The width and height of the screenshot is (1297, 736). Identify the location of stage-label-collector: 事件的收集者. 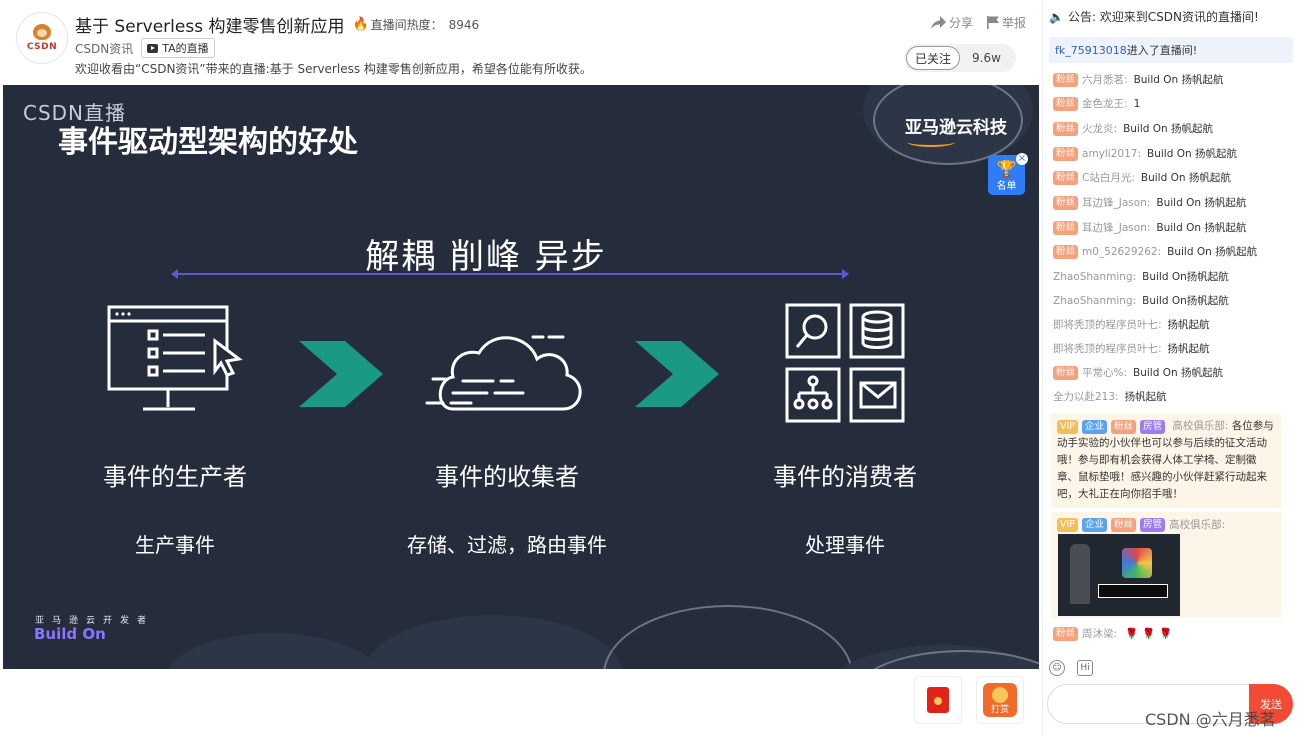
(507, 477).